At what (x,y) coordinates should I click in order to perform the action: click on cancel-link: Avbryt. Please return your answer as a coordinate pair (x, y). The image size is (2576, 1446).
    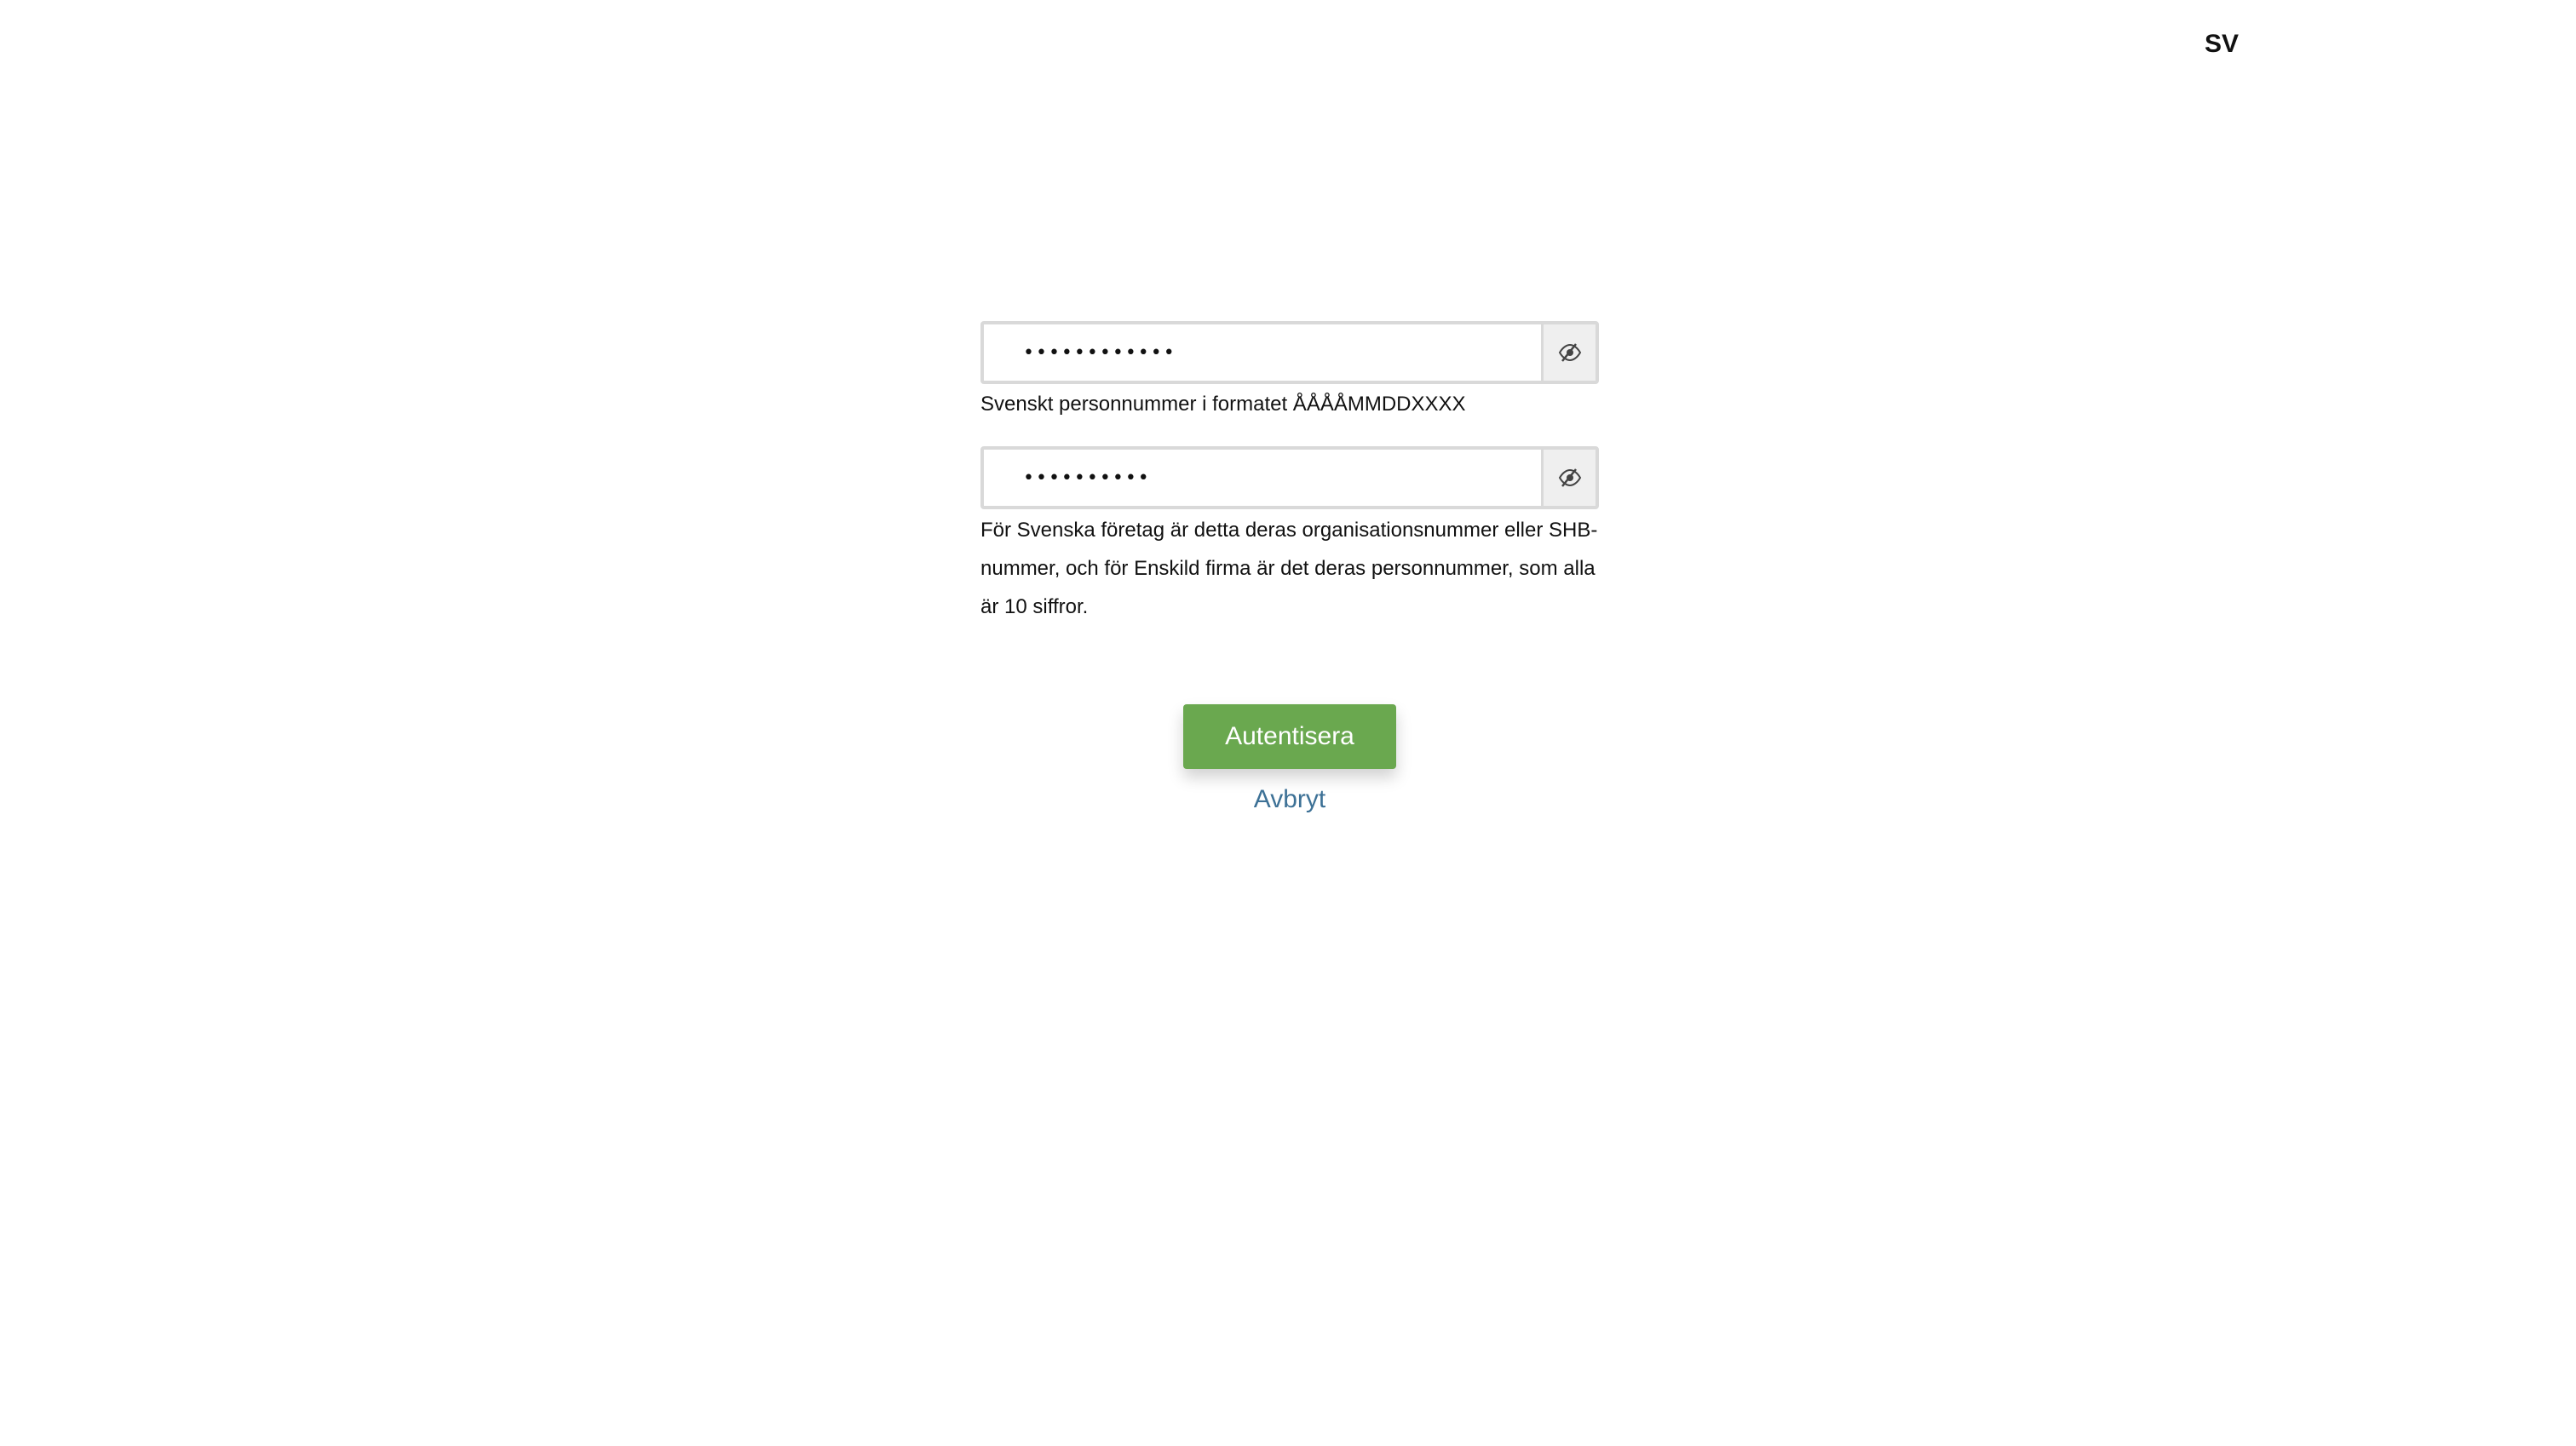
    Looking at the image, I should click on (1289, 799).